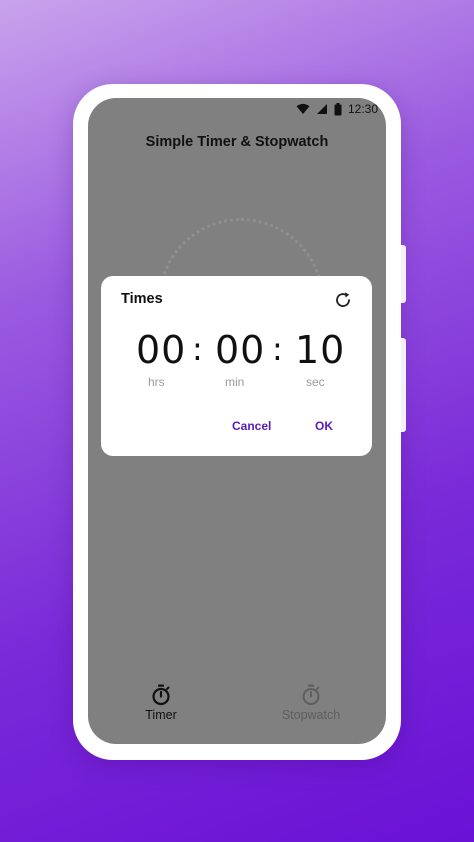 Image resolution: width=474 pixels, height=842 pixels. Describe the element at coordinates (142, 299) in the screenshot. I see `dialog-title: Times` at that location.